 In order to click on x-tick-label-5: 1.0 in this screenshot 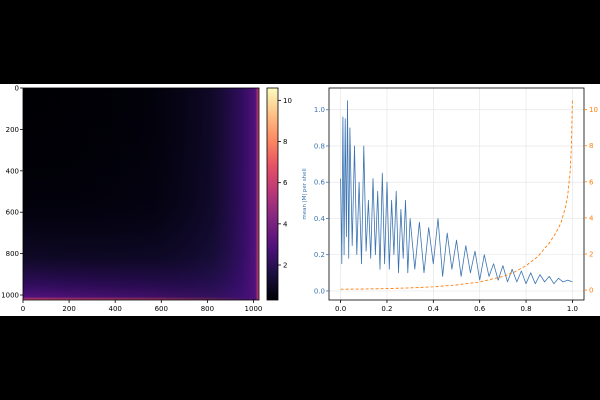, I will do `click(572, 309)`.